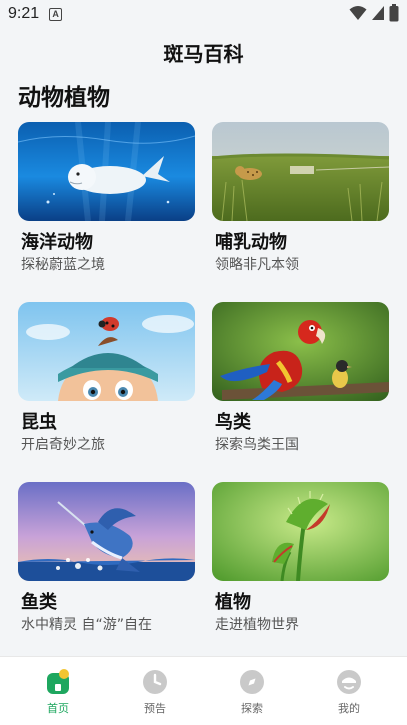 The height and width of the screenshot is (725, 407). What do you see at coordinates (24, 13) in the screenshot?
I see `status-time: 9:21` at bounding box center [24, 13].